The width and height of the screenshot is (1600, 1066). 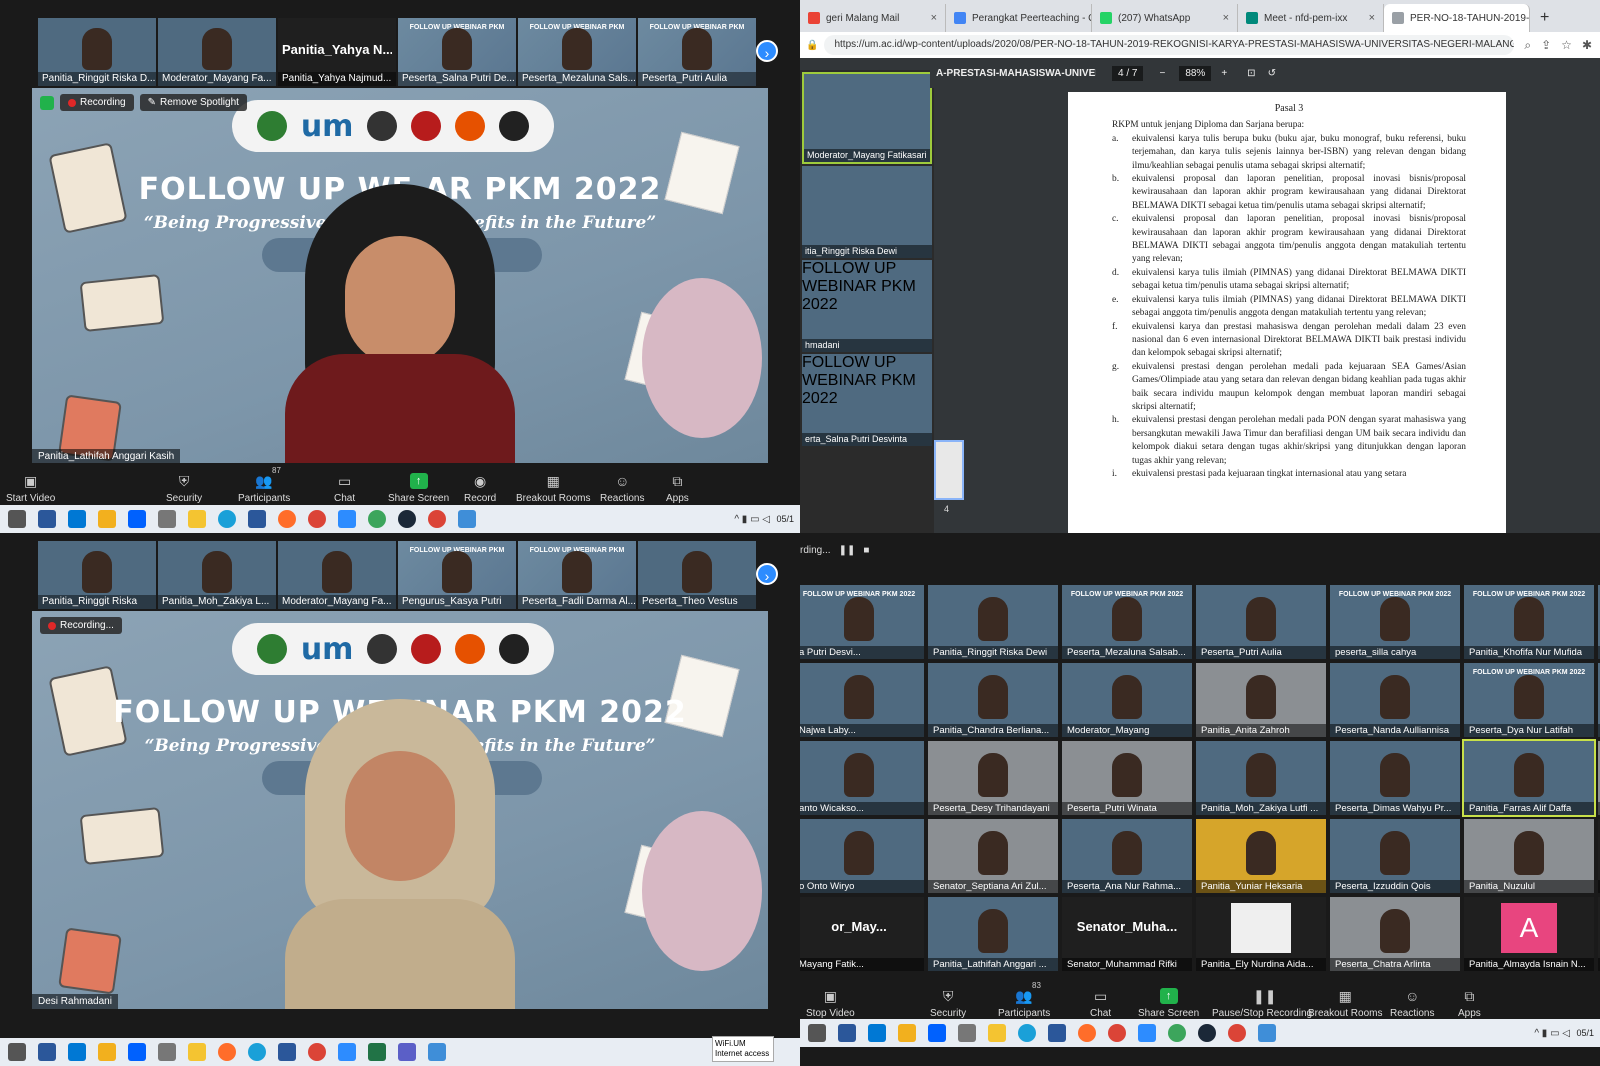 I want to click on participant-tile: Peserta_Nanda Aulliannisa, so click(x=1395, y=700).